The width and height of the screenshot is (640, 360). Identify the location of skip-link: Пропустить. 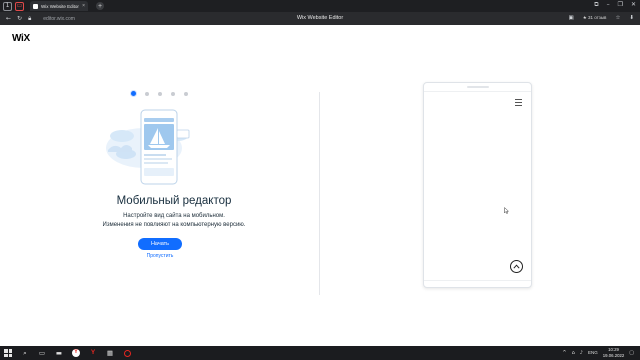
(160, 256).